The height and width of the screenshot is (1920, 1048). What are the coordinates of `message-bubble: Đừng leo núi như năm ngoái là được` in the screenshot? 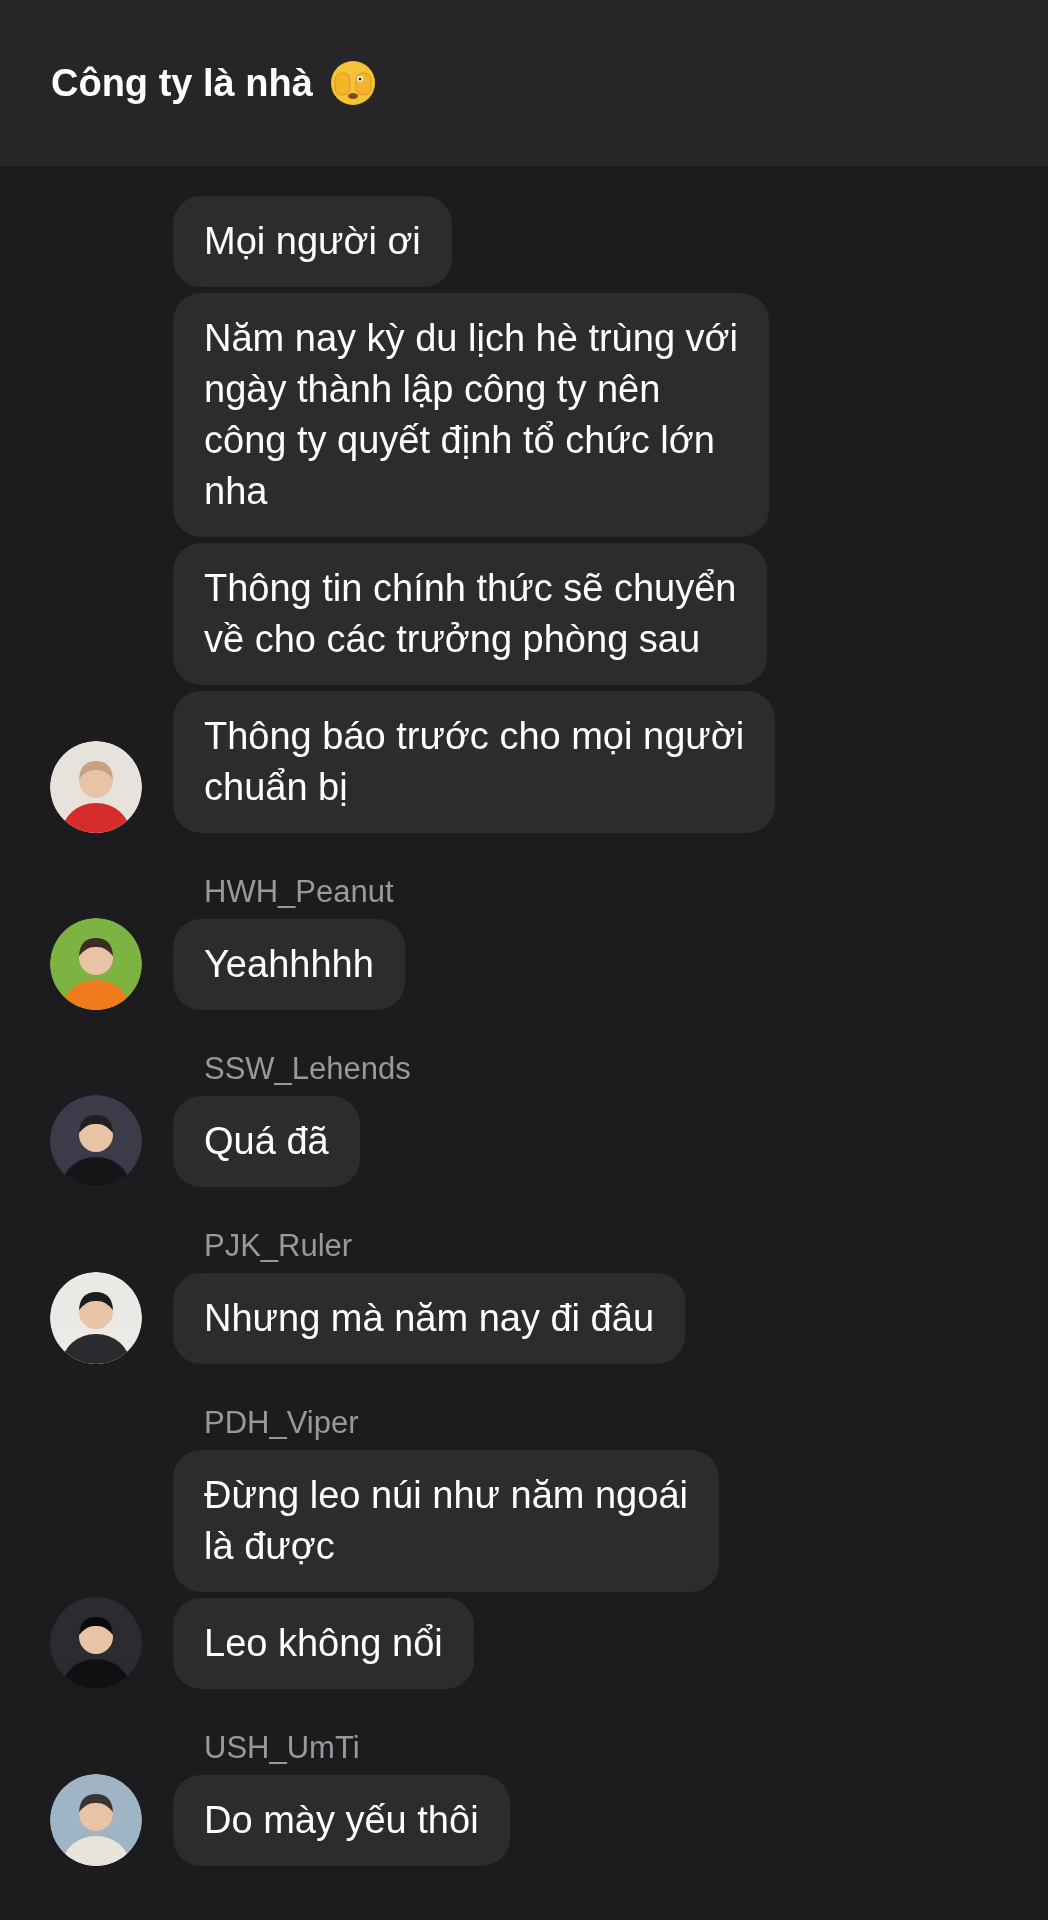 It's located at (446, 1521).